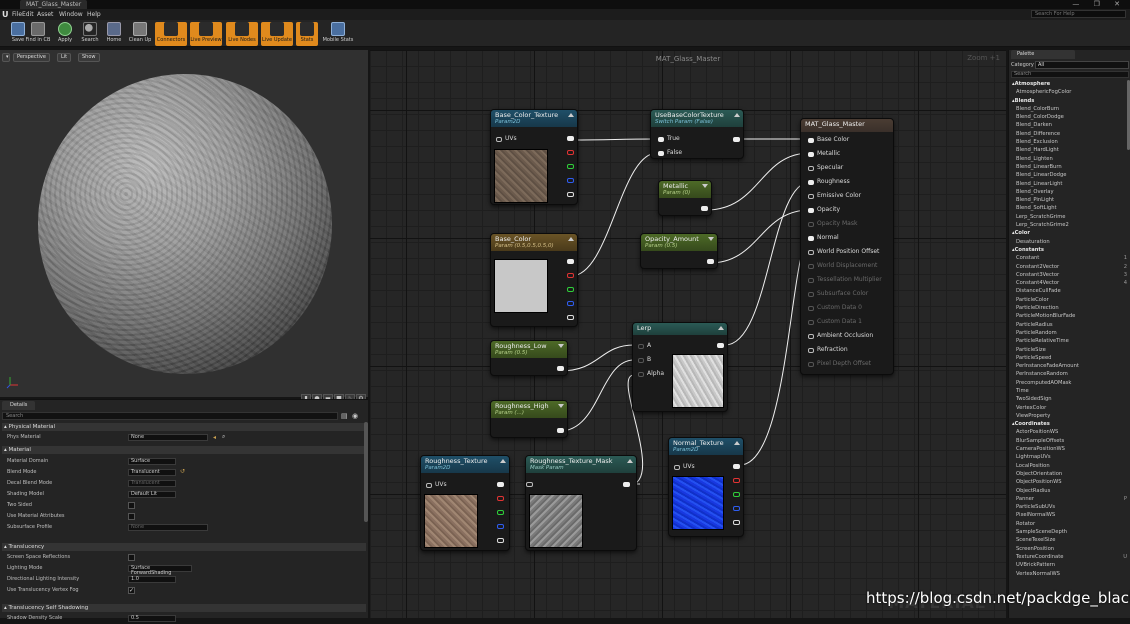 The image size is (1130, 624). Describe the element at coordinates (171, 34) in the screenshot. I see `connectors-button: Connectors` at that location.